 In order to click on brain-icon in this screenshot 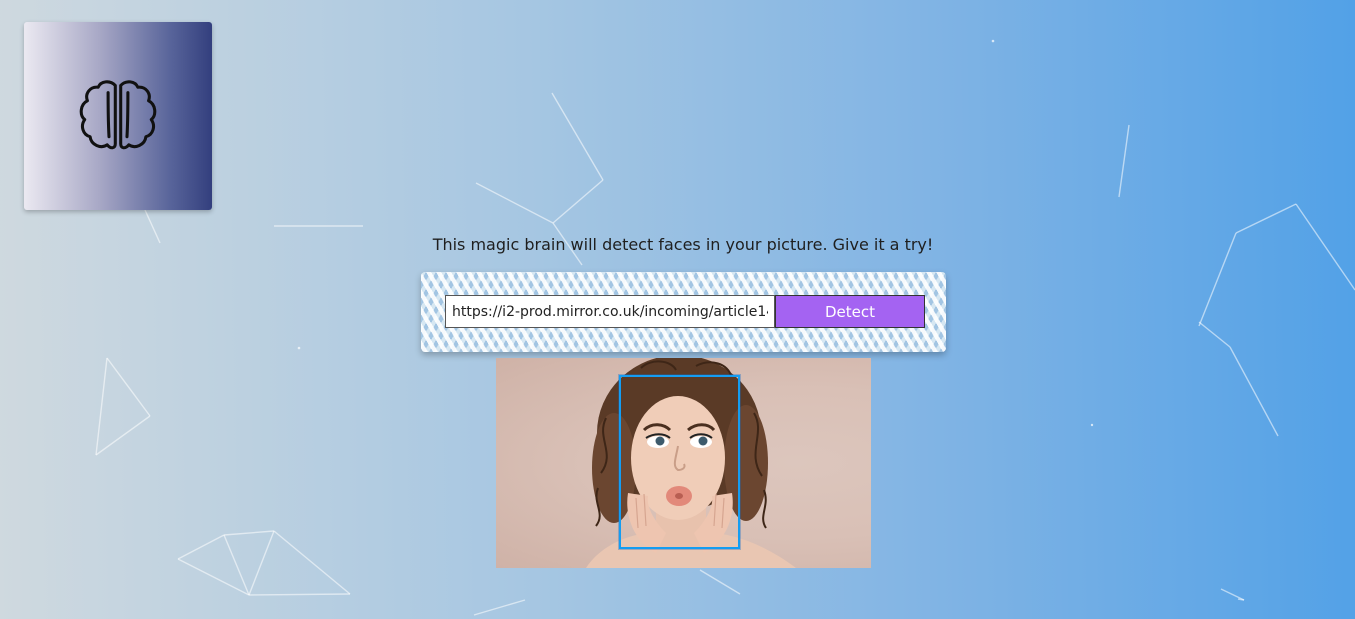, I will do `click(118, 115)`.